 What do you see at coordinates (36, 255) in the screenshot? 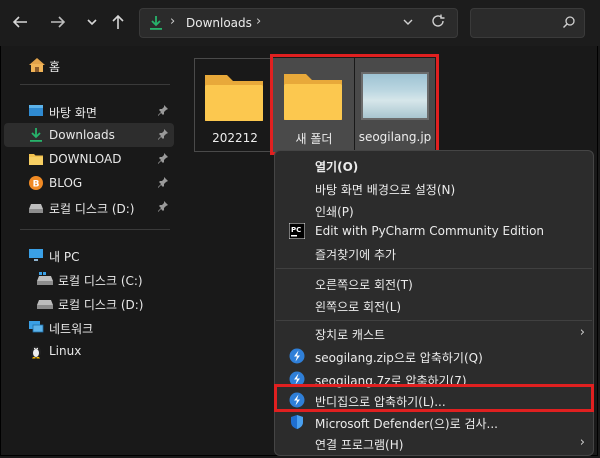
I see `pc-monitor-icon` at bounding box center [36, 255].